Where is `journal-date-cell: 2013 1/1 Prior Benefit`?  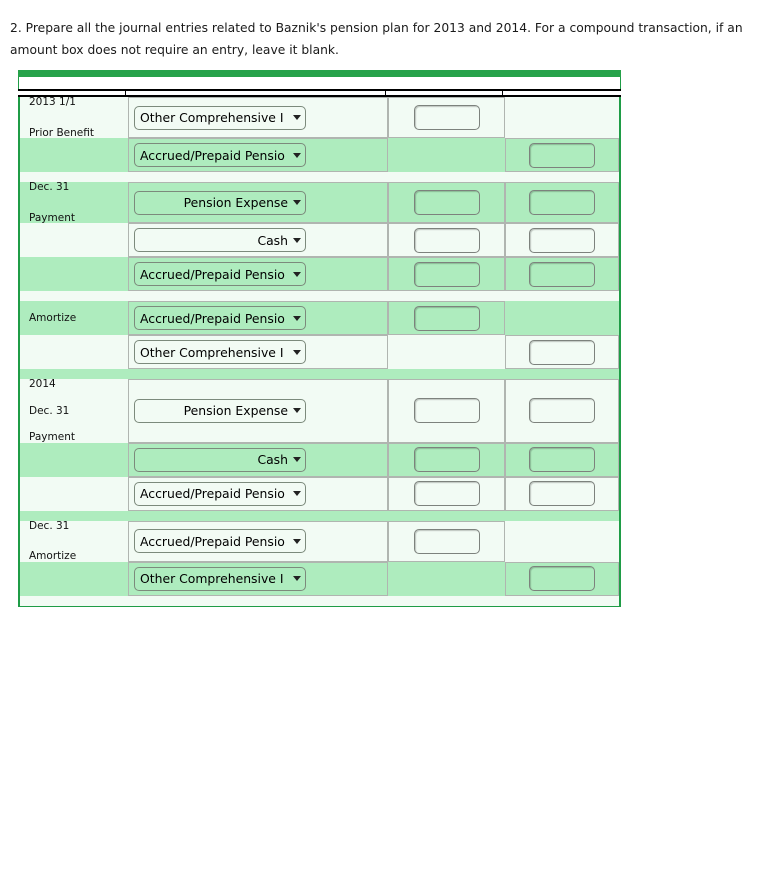 journal-date-cell: 2013 1/1 Prior Benefit is located at coordinates (74, 117).